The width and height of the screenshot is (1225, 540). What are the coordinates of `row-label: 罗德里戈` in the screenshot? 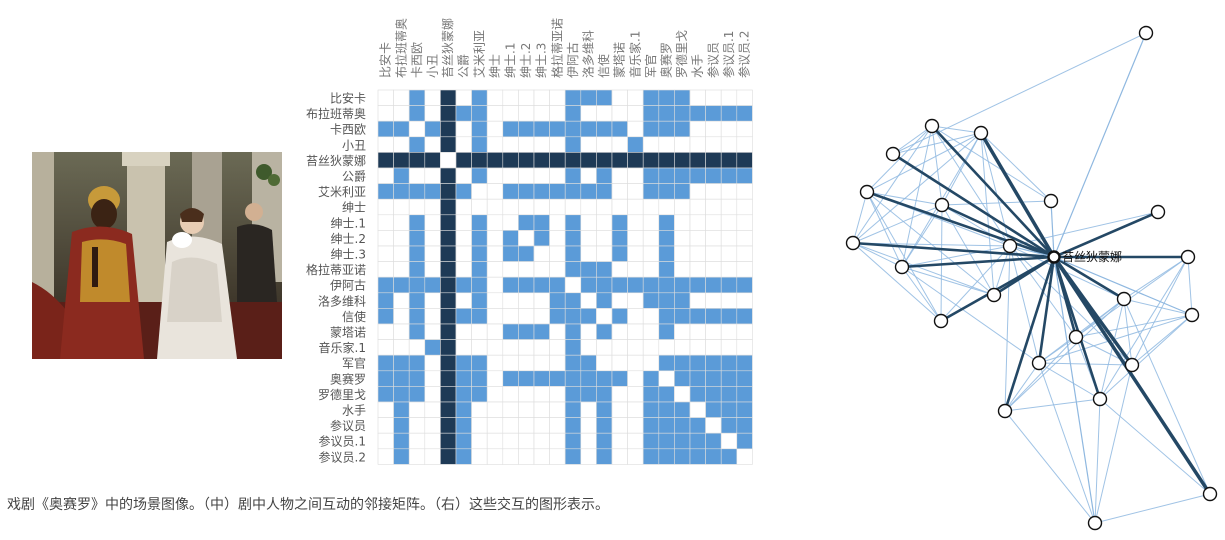 It's located at (342, 394).